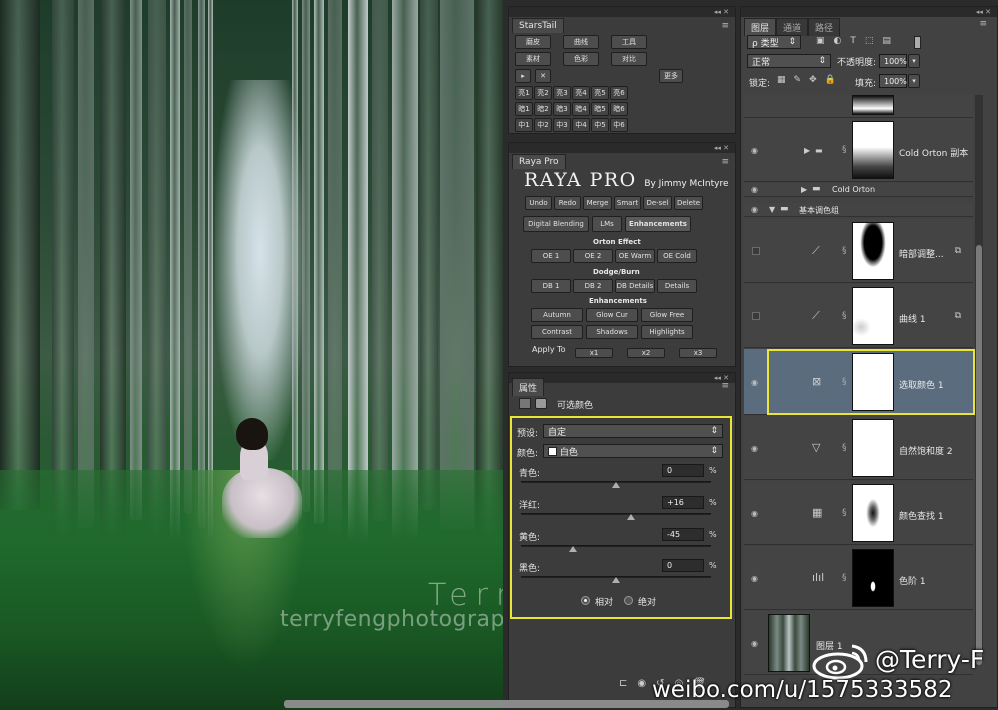 The width and height of the screenshot is (998, 710). I want to click on starstail-small-btn: 暗5, so click(600, 109).